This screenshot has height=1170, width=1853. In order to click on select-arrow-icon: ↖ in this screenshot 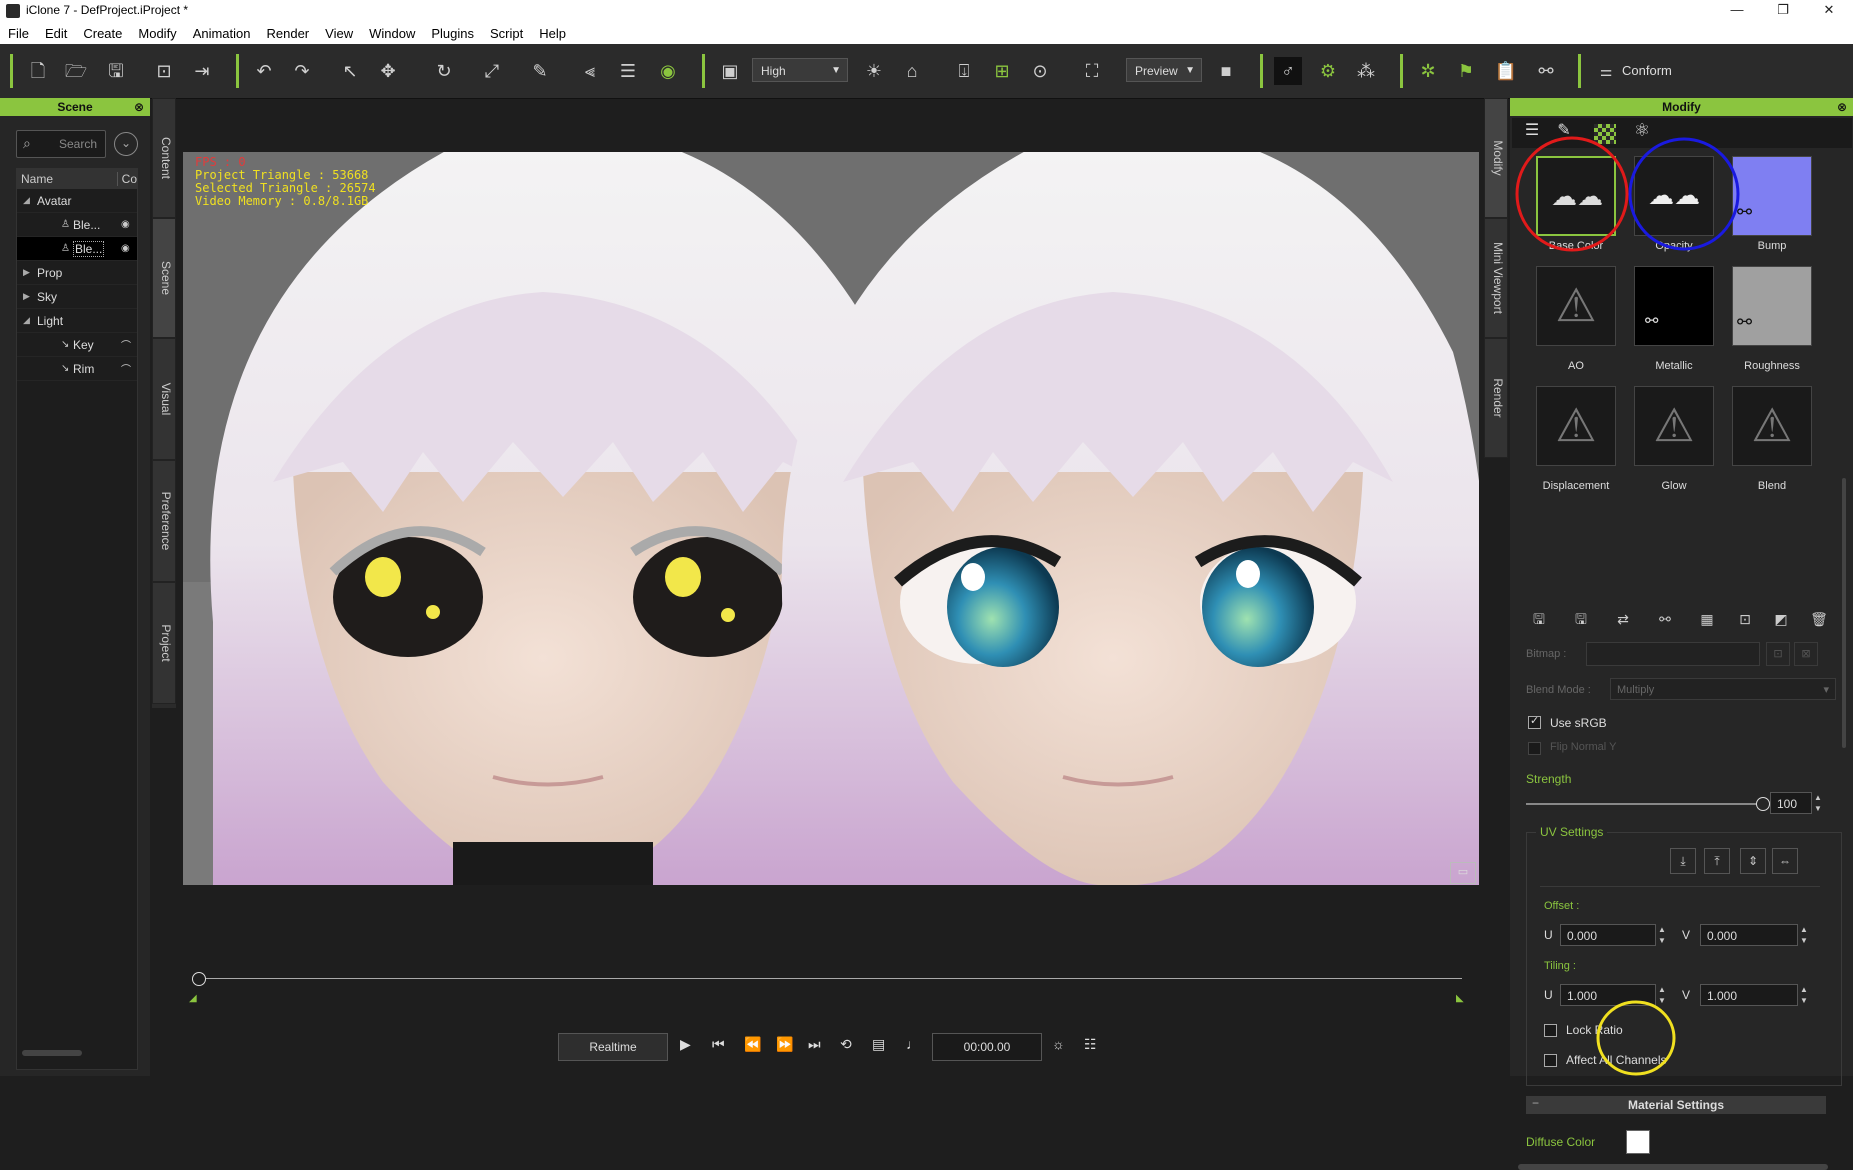, I will do `click(350, 71)`.